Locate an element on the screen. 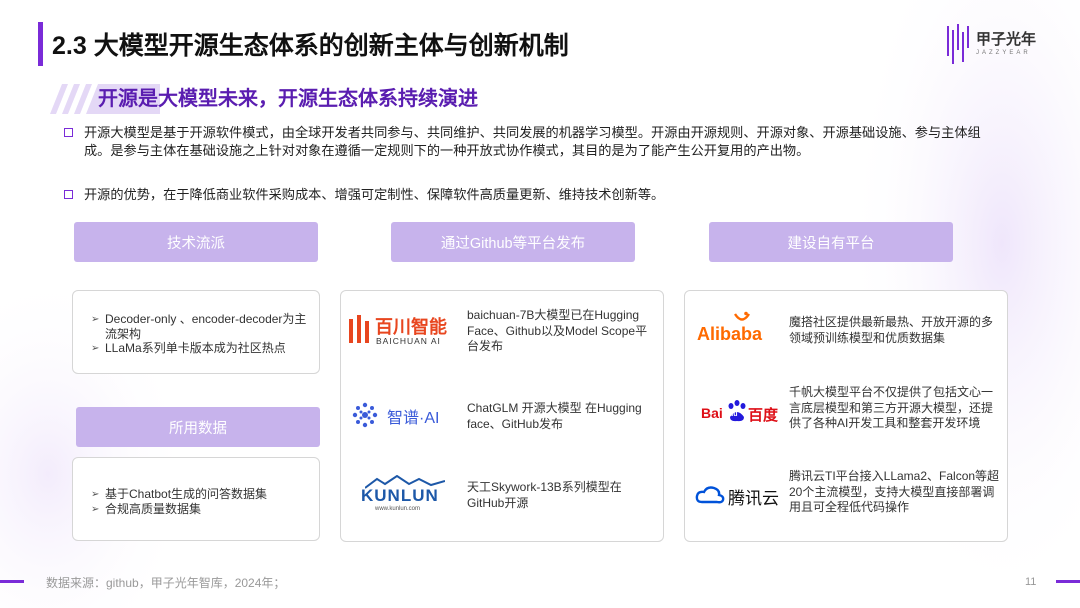  data-used-card: ➢ 基于Chatbot生成的问答数据集 ➢ 合规高质量数据集 is located at coordinates (196, 499).